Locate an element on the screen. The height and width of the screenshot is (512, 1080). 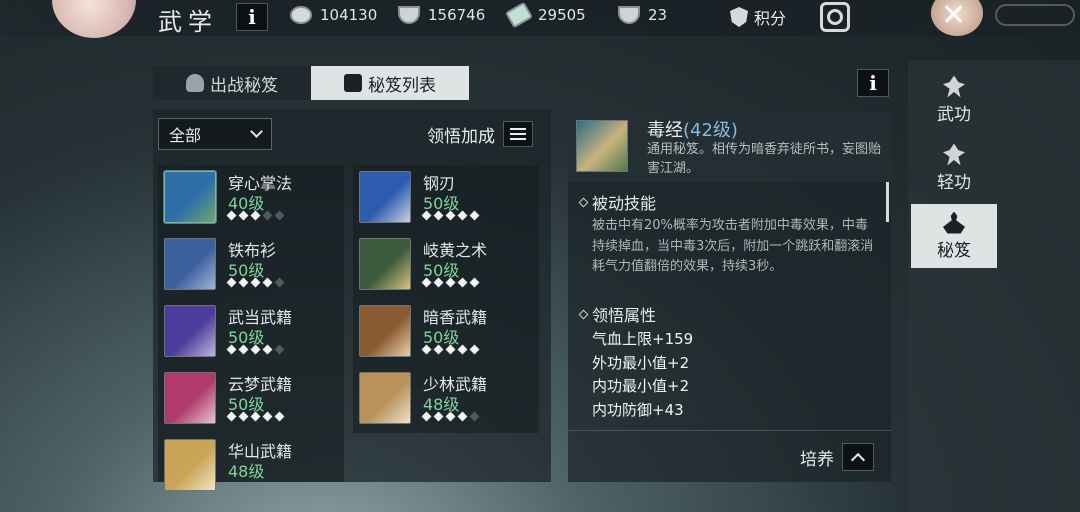
attr-title: 领悟属性 is located at coordinates (624, 315).